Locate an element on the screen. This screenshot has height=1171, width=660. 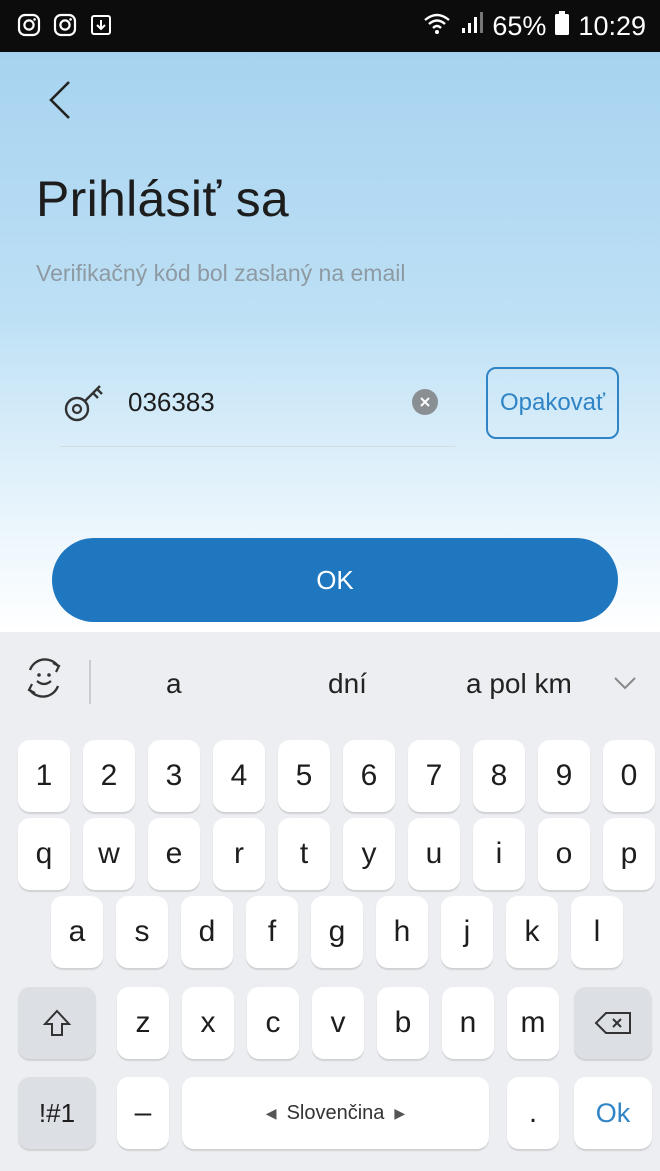
key-t: t is located at coordinates (304, 854).